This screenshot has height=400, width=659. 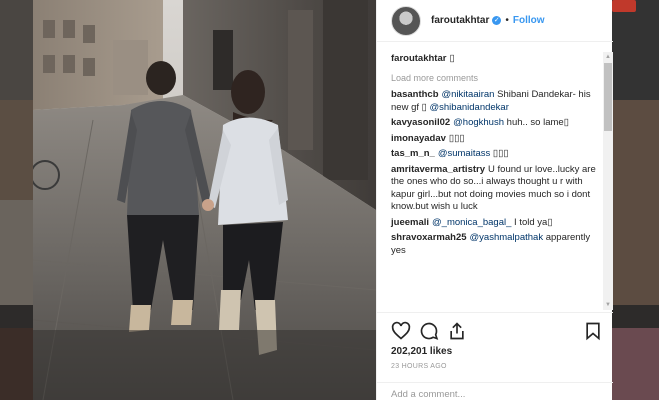 I want to click on comment-item: tas_m_n_ @sumaitass ▯▯▯, so click(x=494, y=154).